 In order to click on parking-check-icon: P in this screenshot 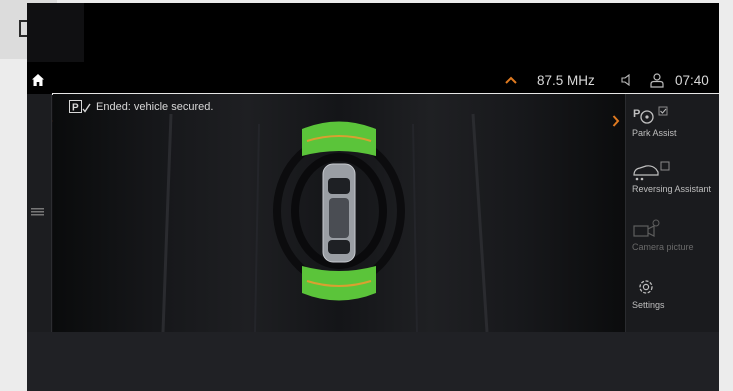, I will do `click(80, 107)`.